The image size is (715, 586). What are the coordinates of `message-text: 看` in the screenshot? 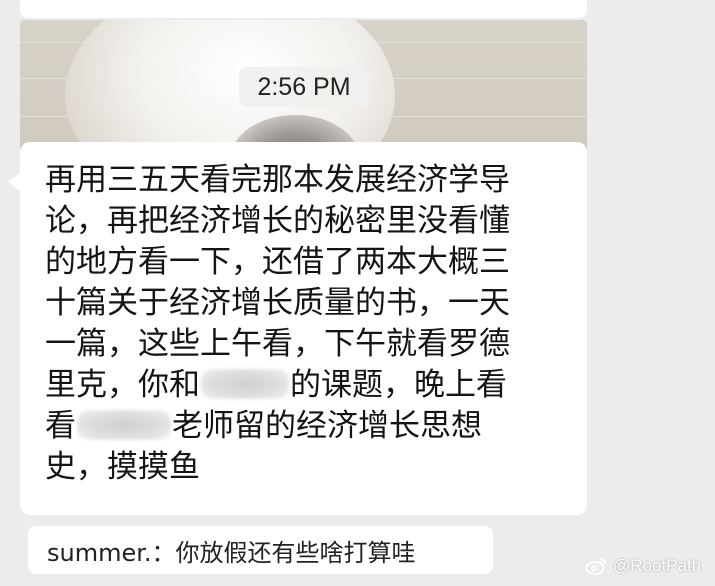 It's located at (60, 426).